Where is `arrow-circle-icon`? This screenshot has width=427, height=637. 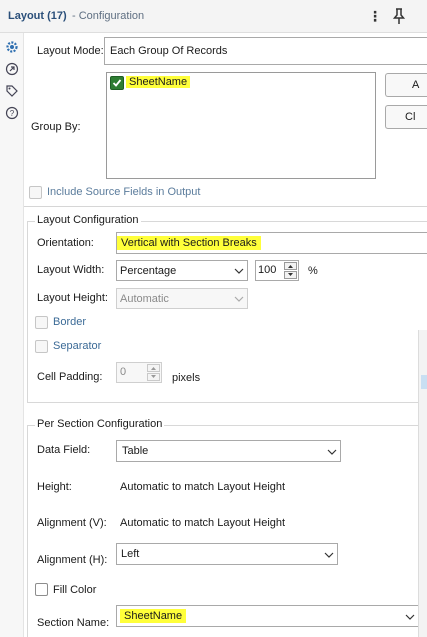 arrow-circle-icon is located at coordinates (12, 69).